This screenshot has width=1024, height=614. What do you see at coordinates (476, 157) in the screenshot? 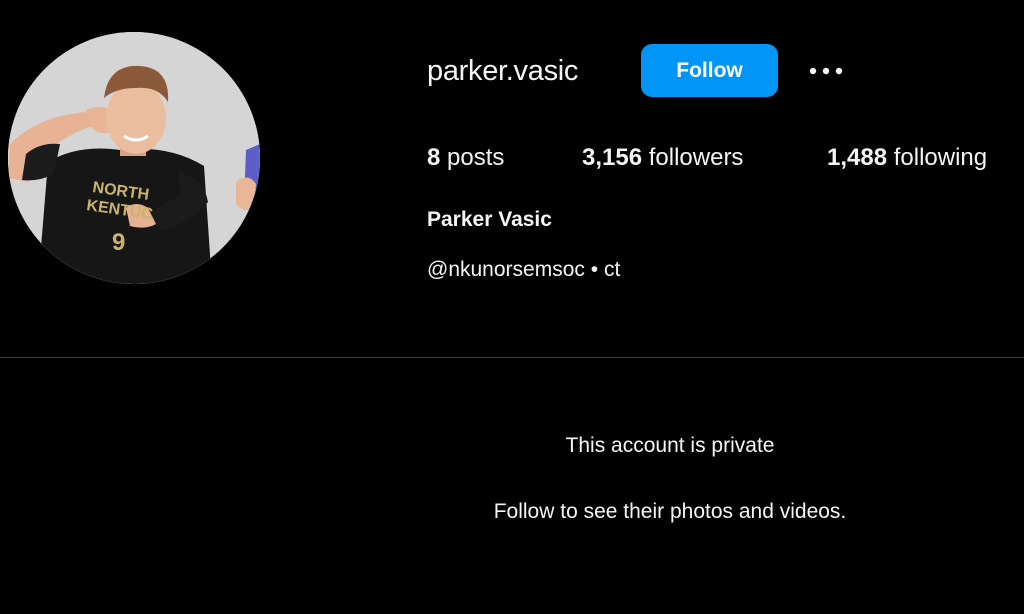
I see `posts-label: posts` at bounding box center [476, 157].